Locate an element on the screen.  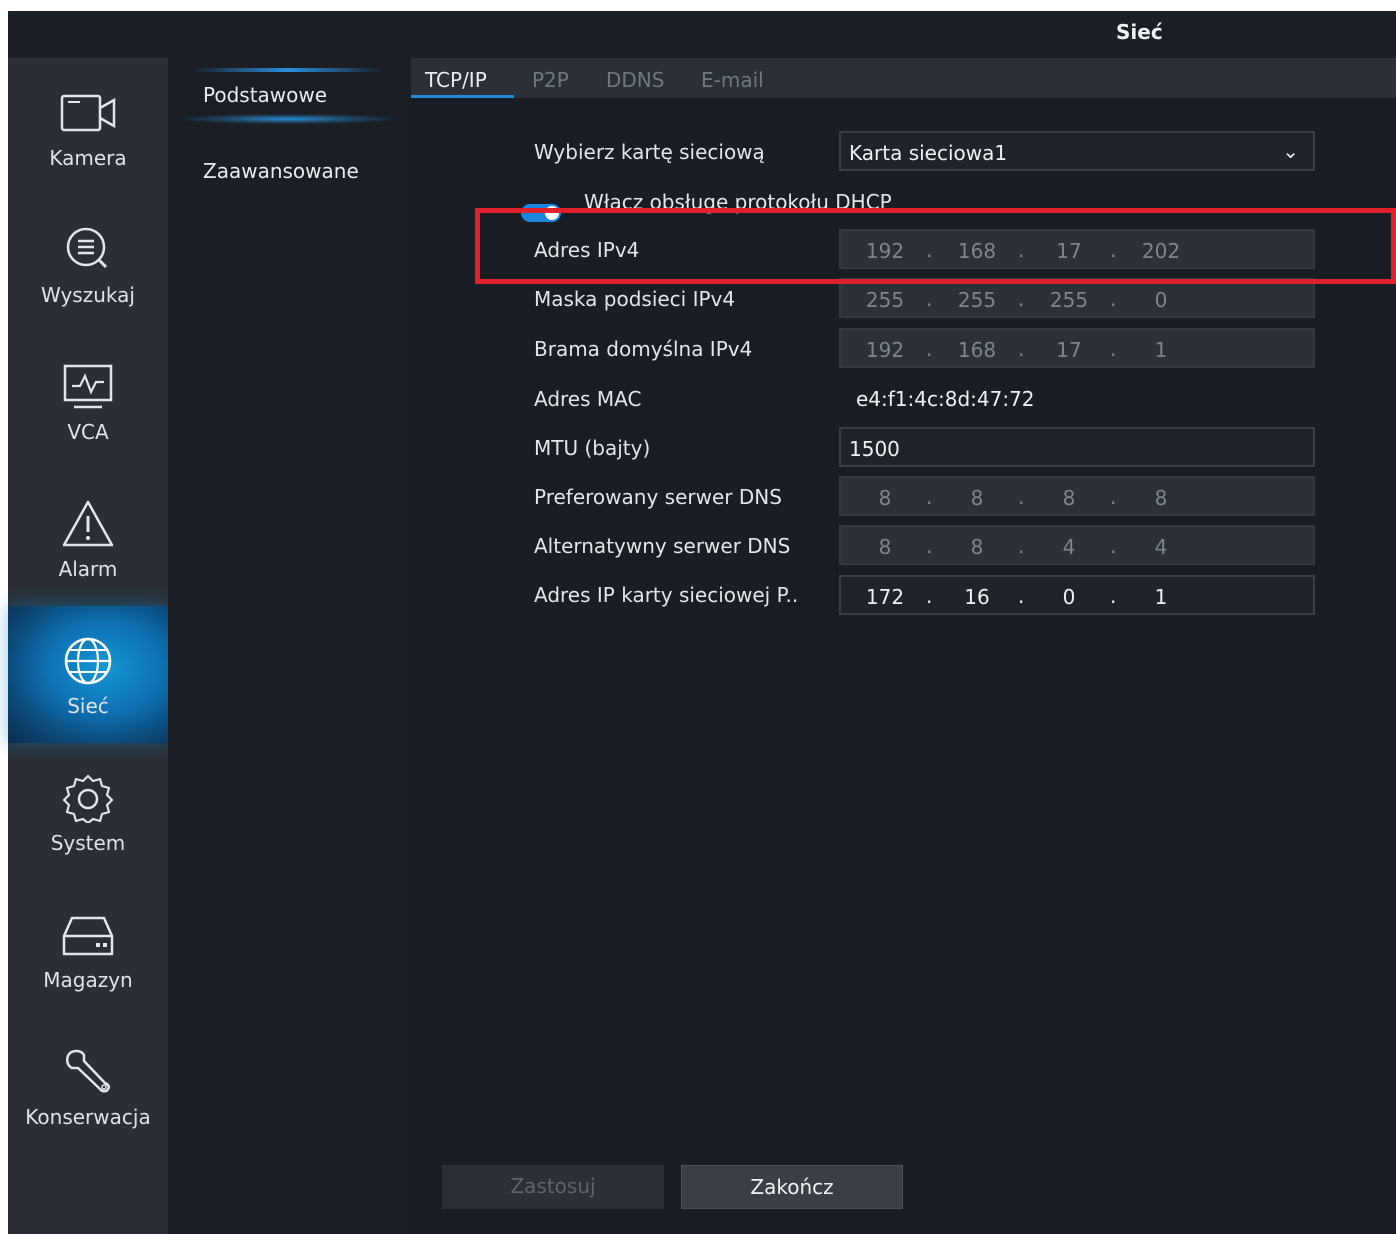
sidebar-item-label: VCA is located at coordinates (88, 432).